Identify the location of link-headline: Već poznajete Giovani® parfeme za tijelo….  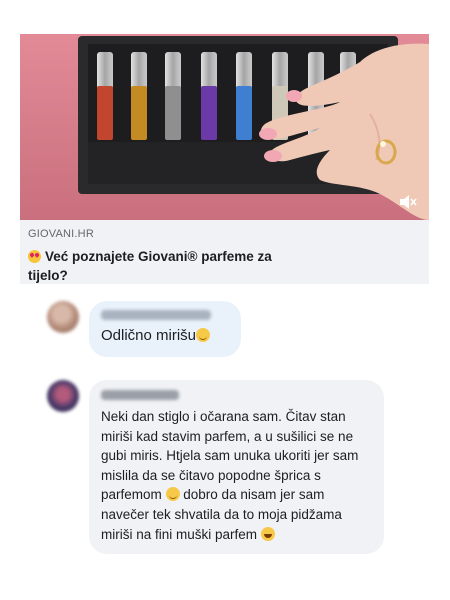
(160, 266).